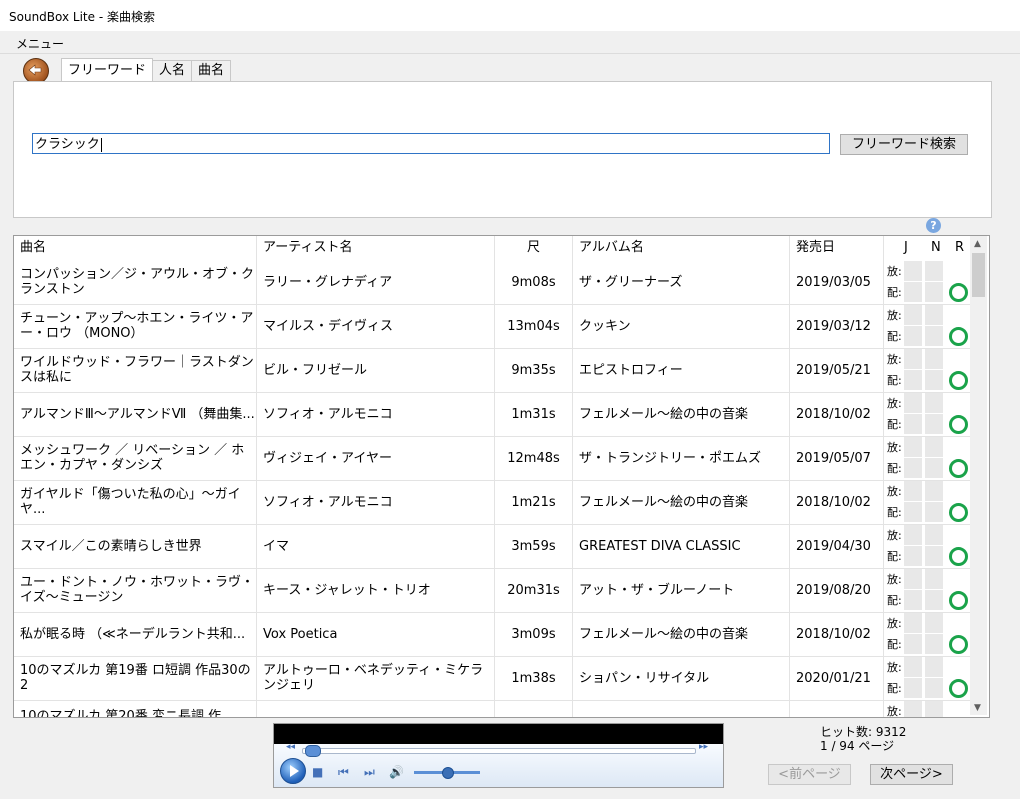 This screenshot has height=799, width=1020. What do you see at coordinates (376, 634) in the screenshot?
I see `cell-artist: Vox Poetica` at bounding box center [376, 634].